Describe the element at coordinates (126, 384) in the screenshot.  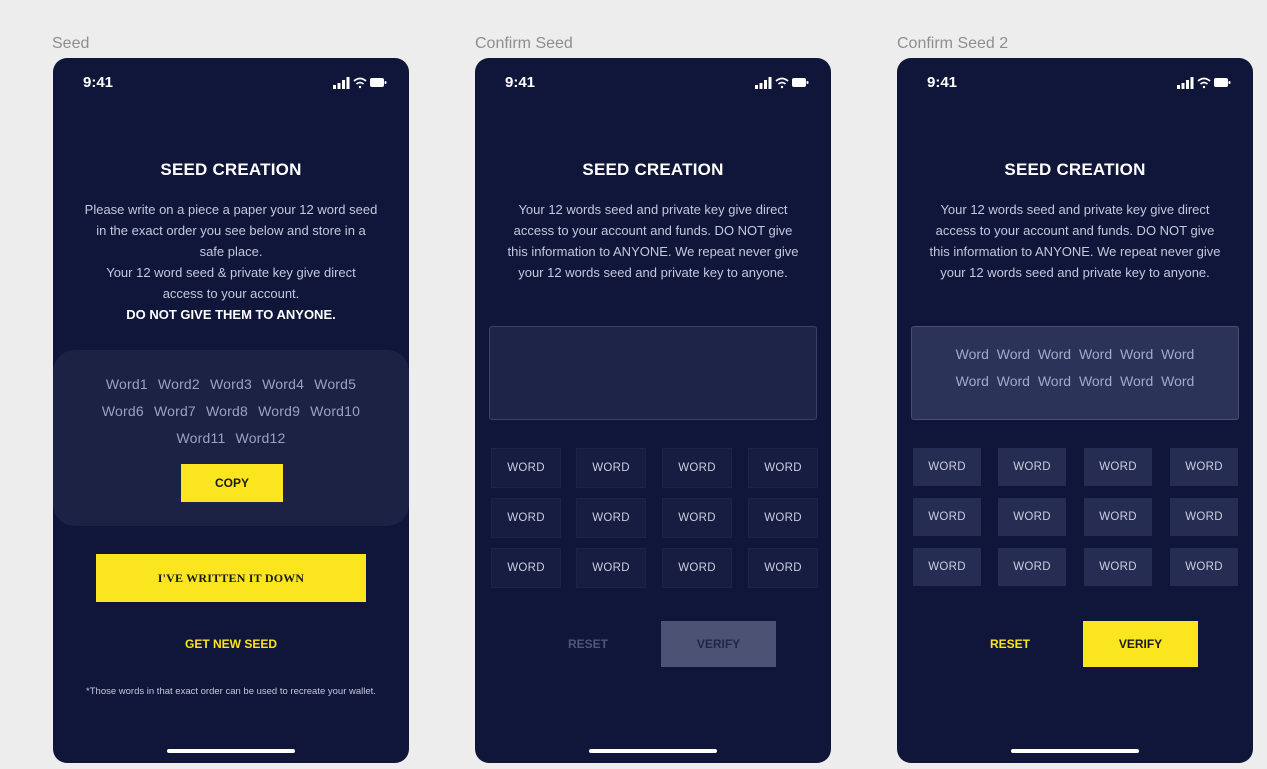
I see `seed-word: Word1` at that location.